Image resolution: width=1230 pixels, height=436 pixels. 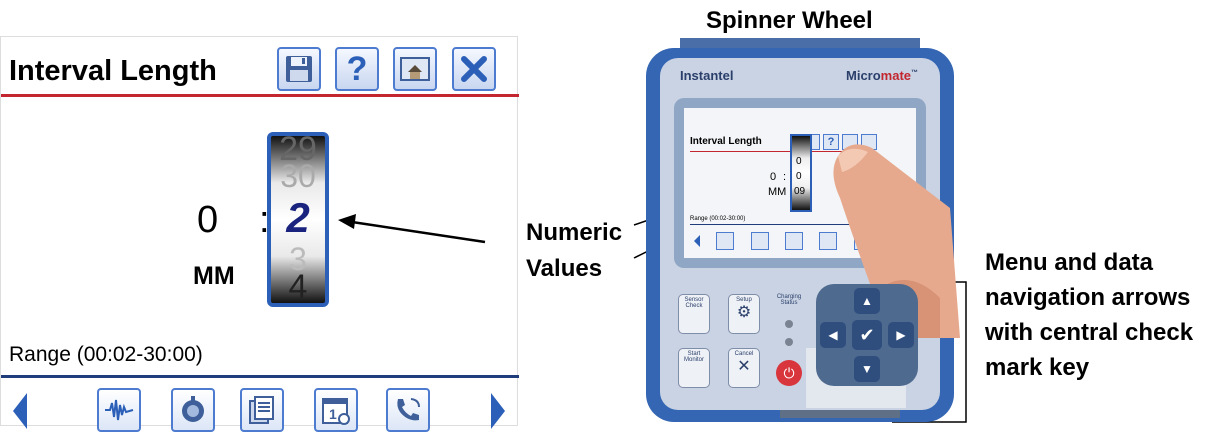 I want to click on phone-icon, so click(x=408, y=409).